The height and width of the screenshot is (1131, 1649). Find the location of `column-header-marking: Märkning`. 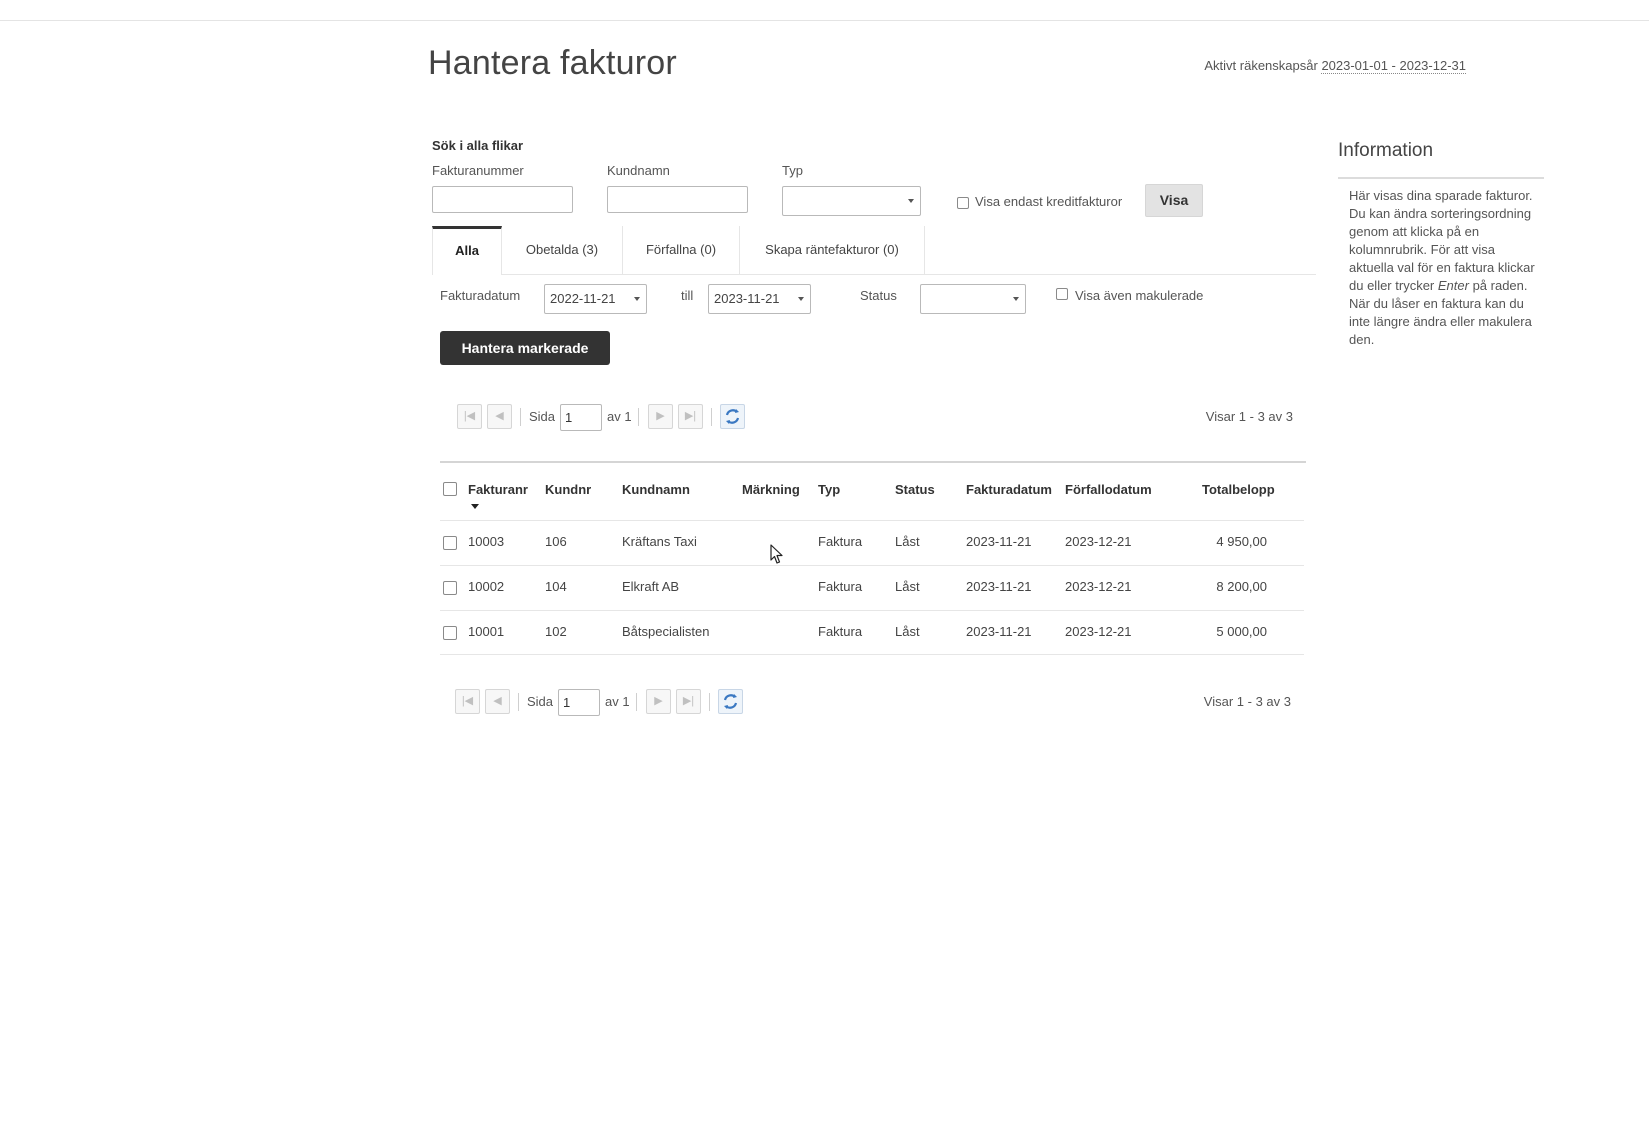

column-header-marking: Märkning is located at coordinates (771, 489).